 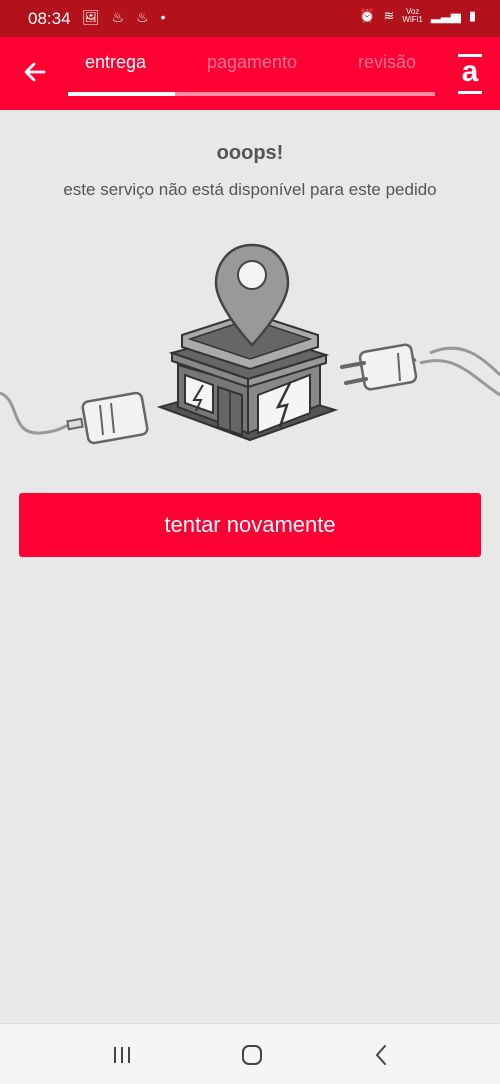 I want to click on right-plug-icon, so click(x=379, y=367).